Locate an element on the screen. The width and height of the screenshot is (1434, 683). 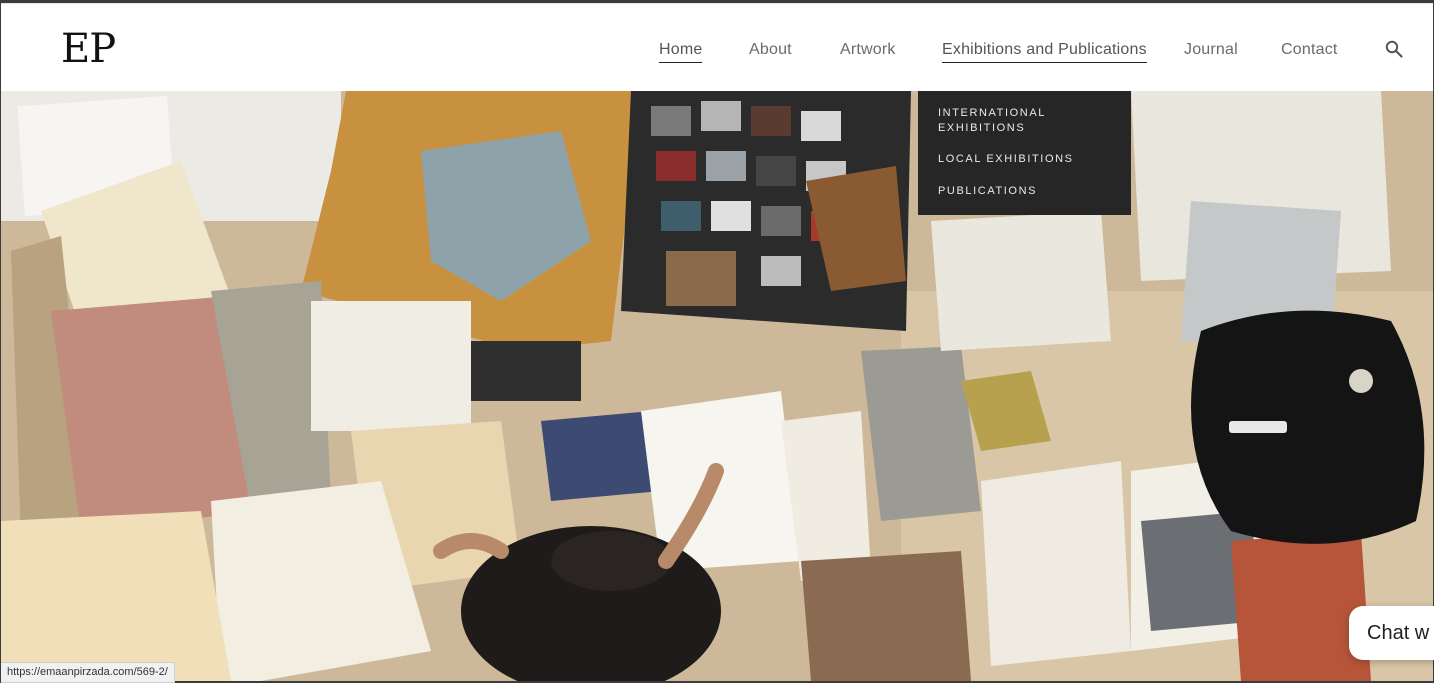
nav-item-home: Home is located at coordinates (681, 52).